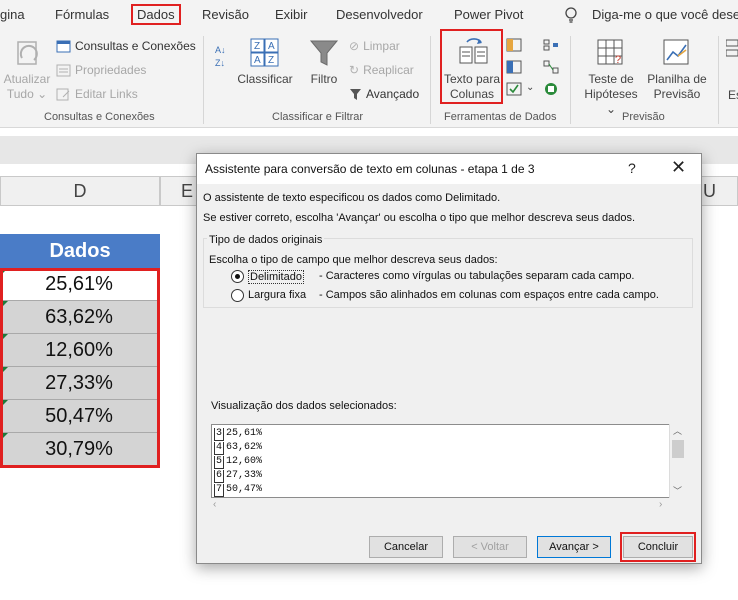 The height and width of the screenshot is (600, 738). Describe the element at coordinates (733, 95) in the screenshot. I see `estrutura-button: Es` at that location.